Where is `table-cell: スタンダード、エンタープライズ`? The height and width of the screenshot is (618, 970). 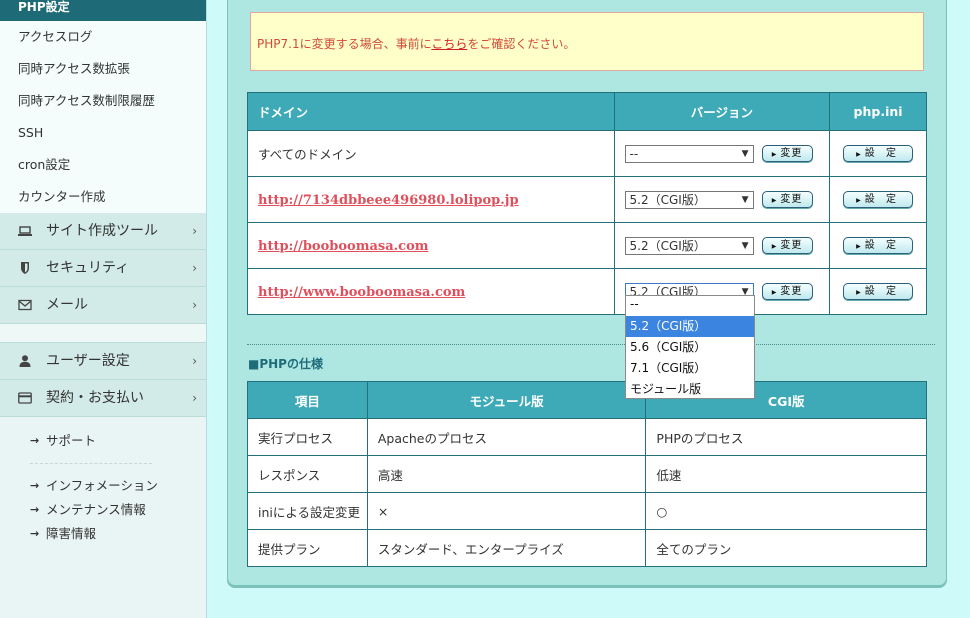 table-cell: スタンダード、エンタープライズ is located at coordinates (506, 548).